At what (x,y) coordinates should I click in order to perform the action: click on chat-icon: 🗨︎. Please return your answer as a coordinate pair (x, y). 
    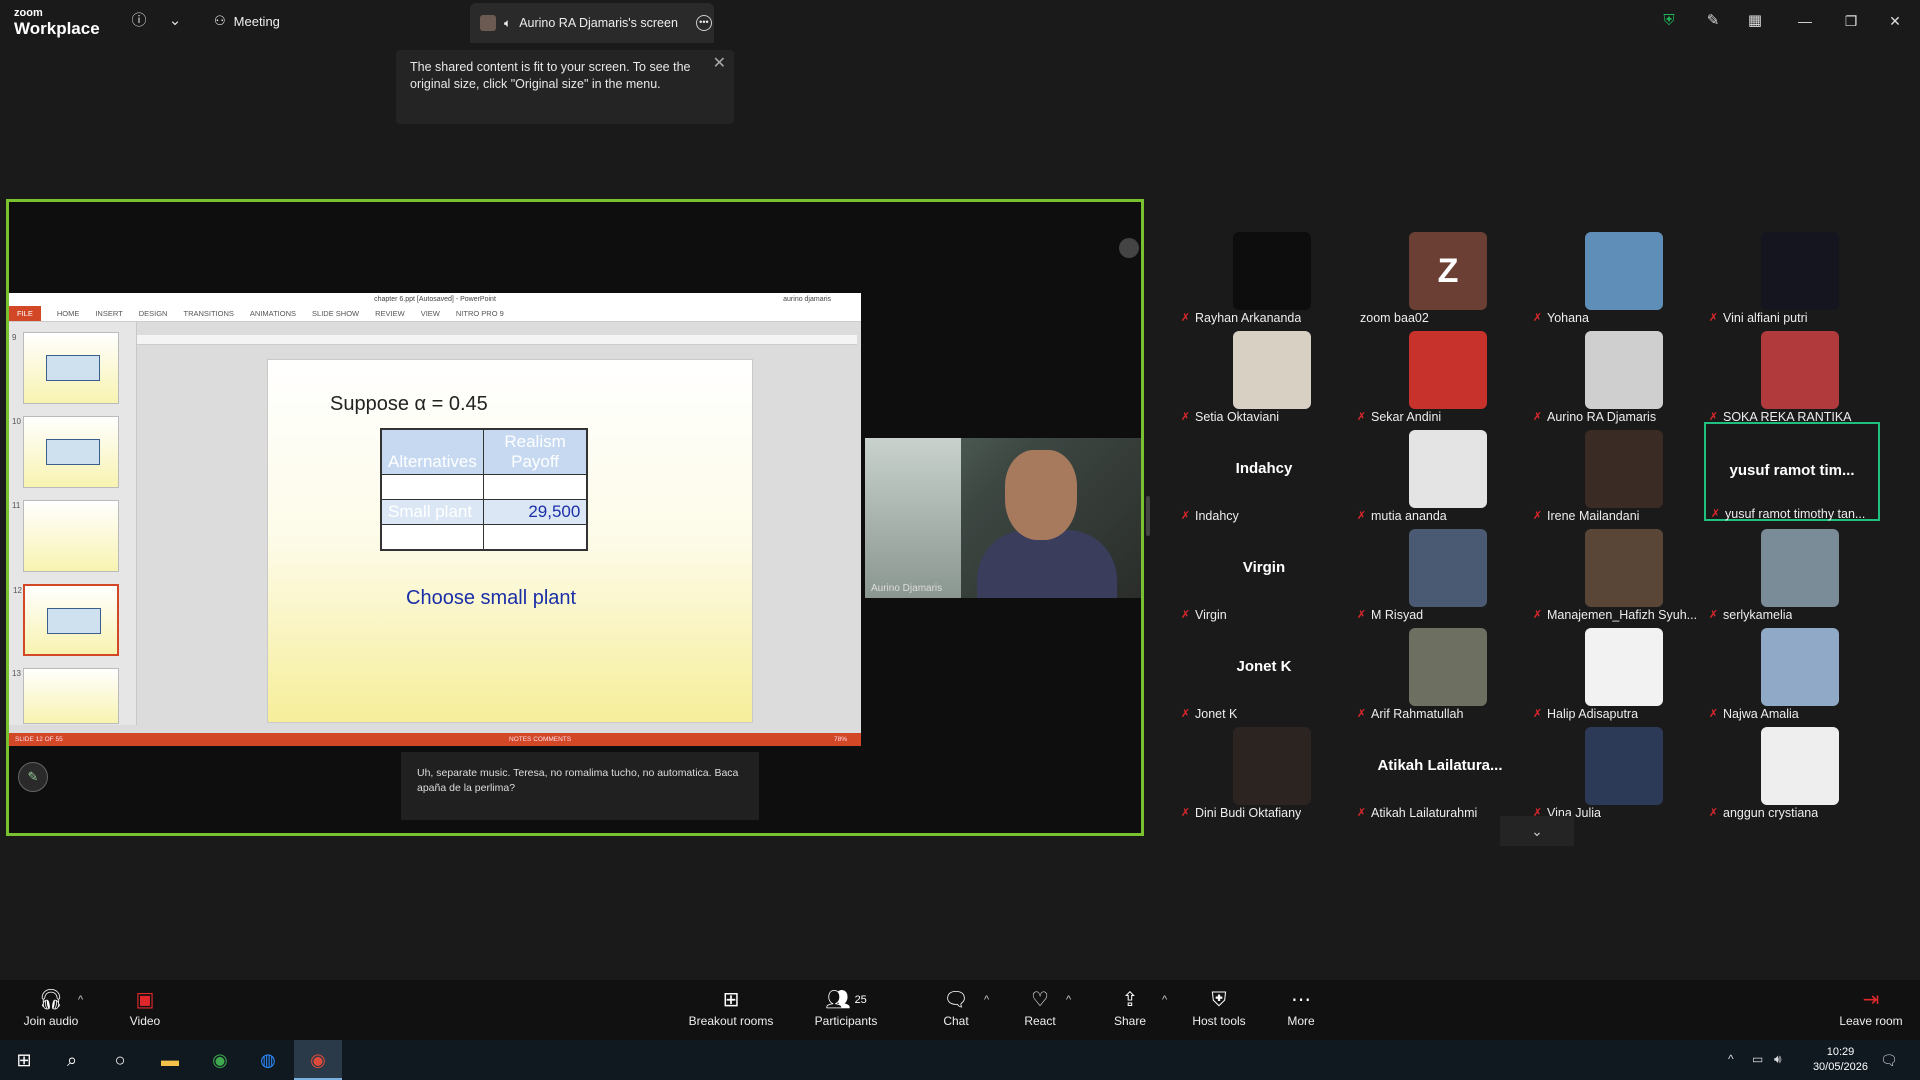
    Looking at the image, I should click on (956, 1000).